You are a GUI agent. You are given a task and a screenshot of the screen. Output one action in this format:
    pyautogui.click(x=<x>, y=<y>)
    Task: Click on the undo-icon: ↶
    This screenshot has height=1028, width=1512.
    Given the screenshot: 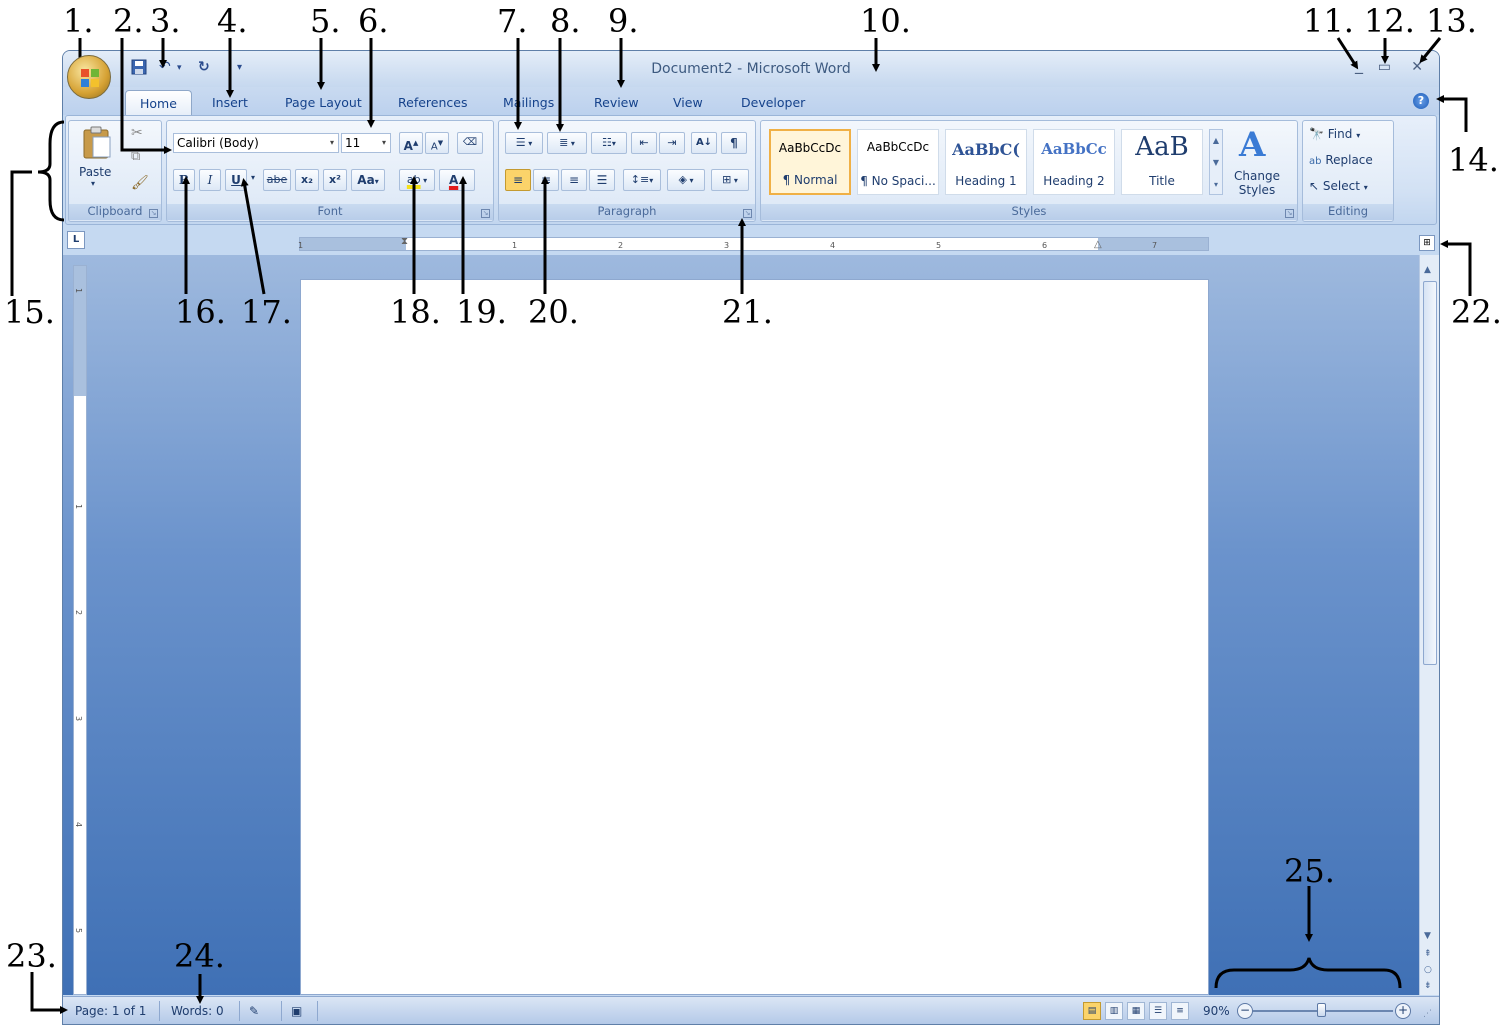 What is the action you would take?
    pyautogui.click(x=165, y=67)
    